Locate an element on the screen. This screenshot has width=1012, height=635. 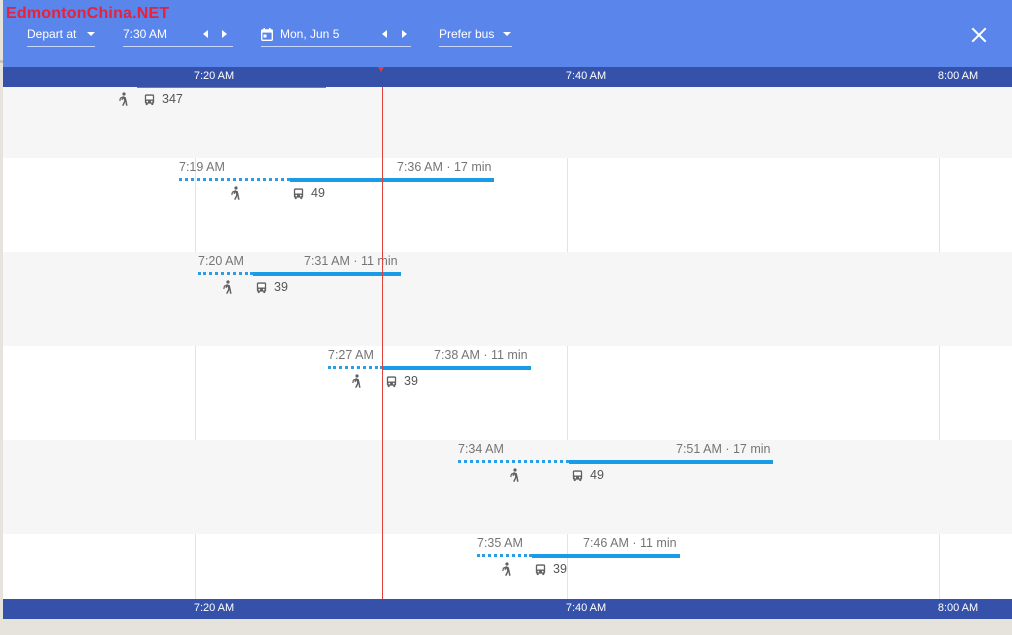
trip-row: 7:34 AM 7:51 AM · 17 min 49 is located at coordinates (507, 487).